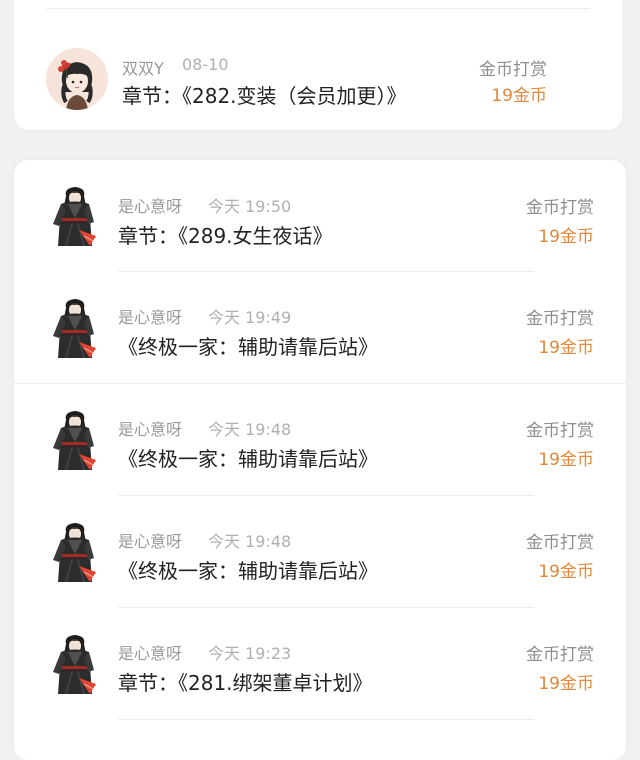 The height and width of the screenshot is (760, 640). I want to click on timestamp: 今天 19:23, so click(250, 653).